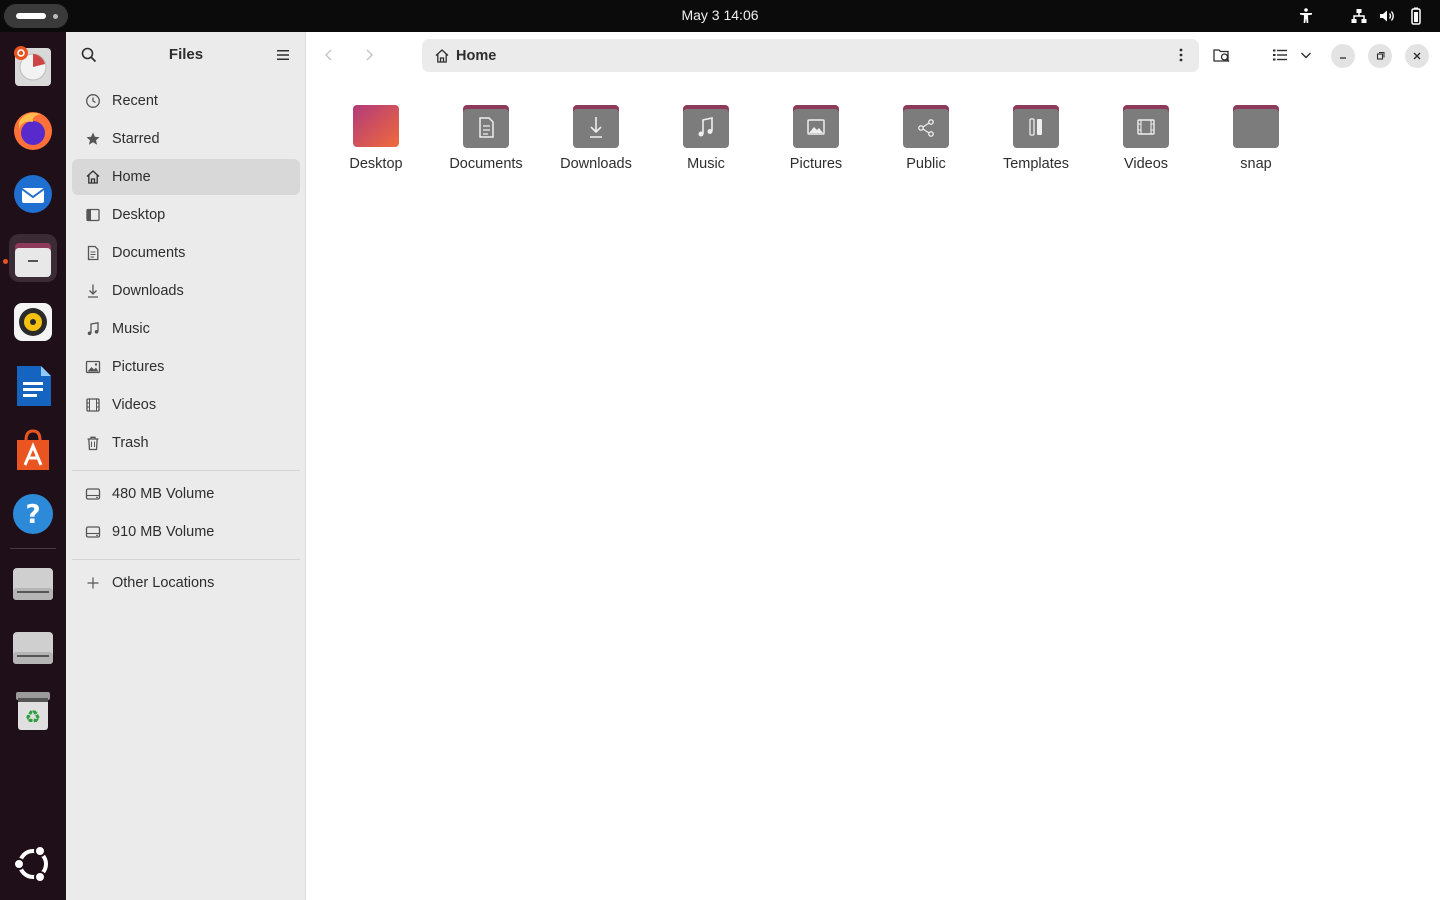 The image size is (1440, 900). What do you see at coordinates (93, 583) in the screenshot?
I see `plus-icon` at bounding box center [93, 583].